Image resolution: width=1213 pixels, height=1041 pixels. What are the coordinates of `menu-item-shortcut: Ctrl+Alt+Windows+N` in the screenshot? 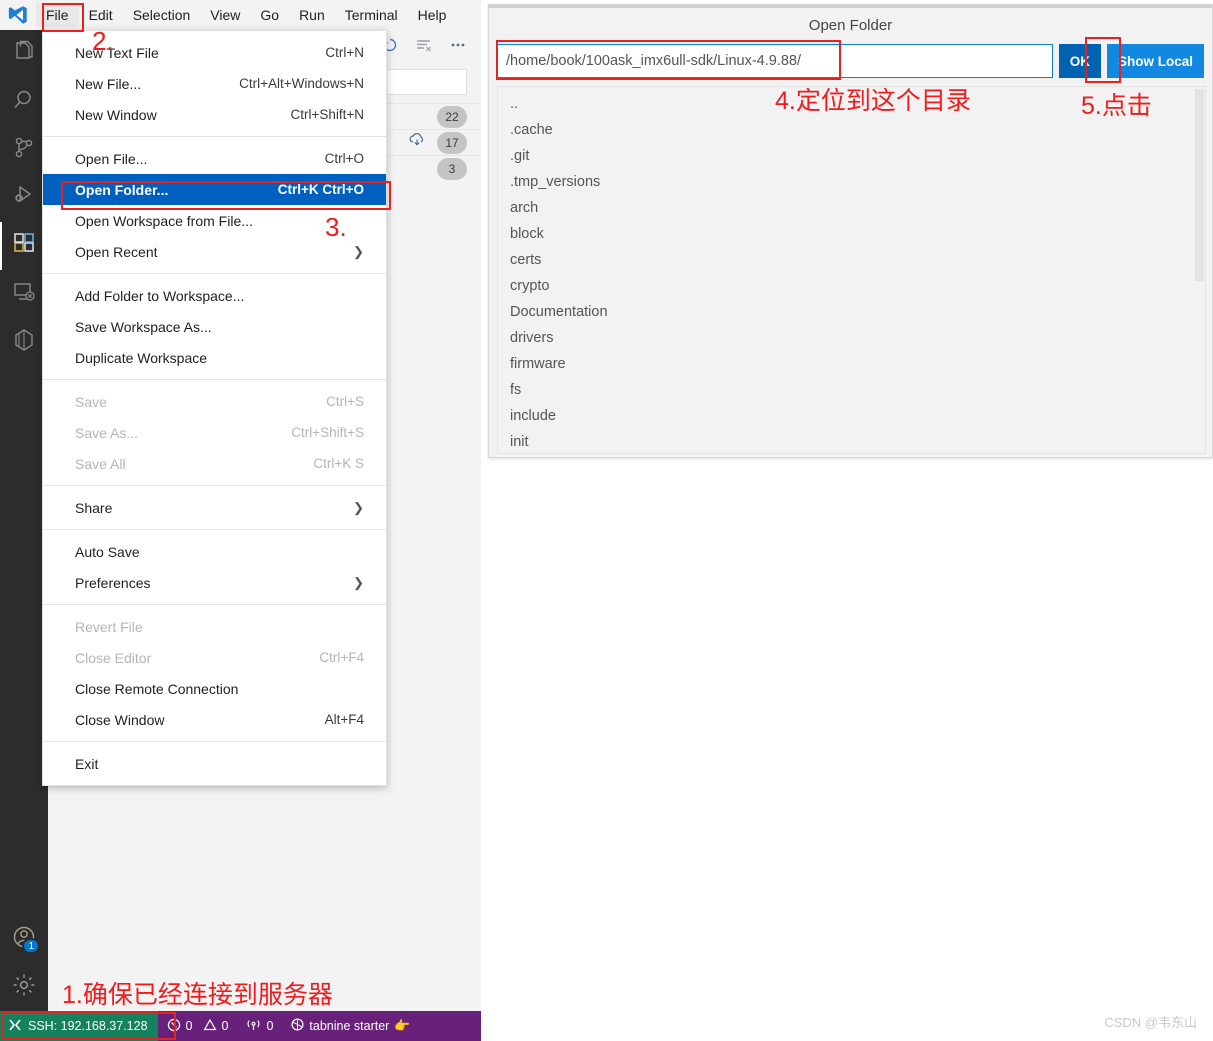 It's located at (301, 83).